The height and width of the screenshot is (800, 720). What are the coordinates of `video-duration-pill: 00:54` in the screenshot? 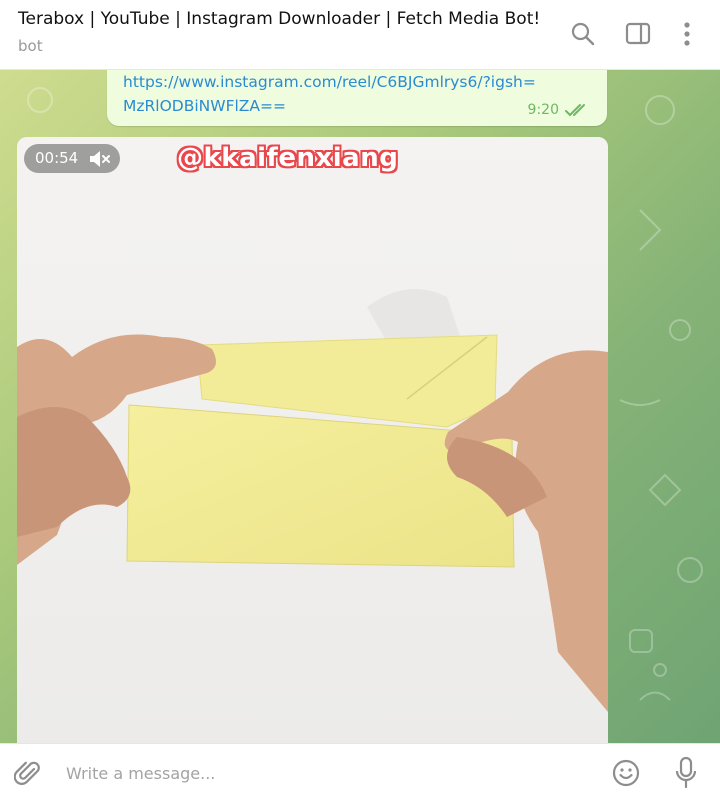 It's located at (72, 158).